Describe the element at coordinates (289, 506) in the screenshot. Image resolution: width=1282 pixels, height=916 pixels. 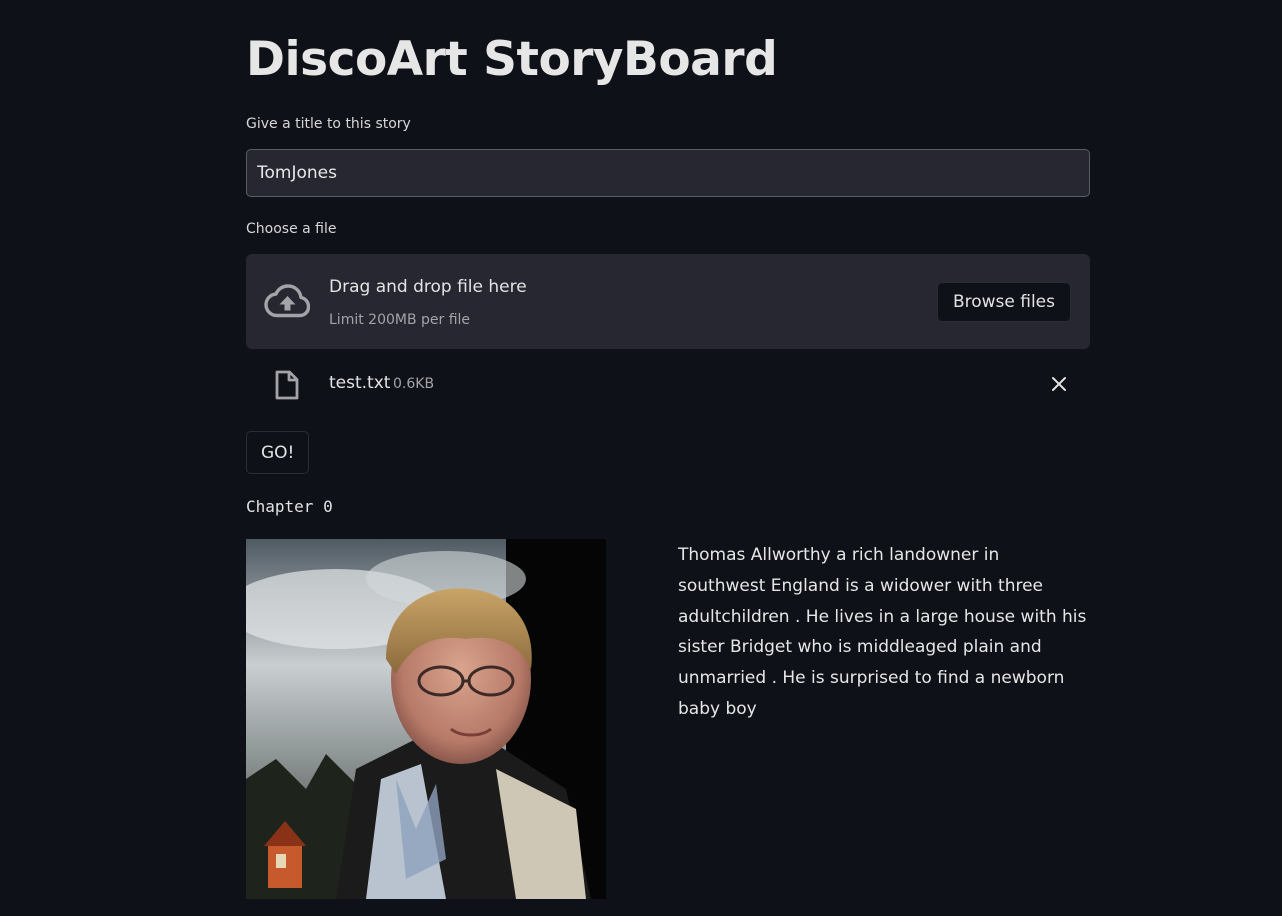
I see `chapter-heading: Chapter 0` at that location.